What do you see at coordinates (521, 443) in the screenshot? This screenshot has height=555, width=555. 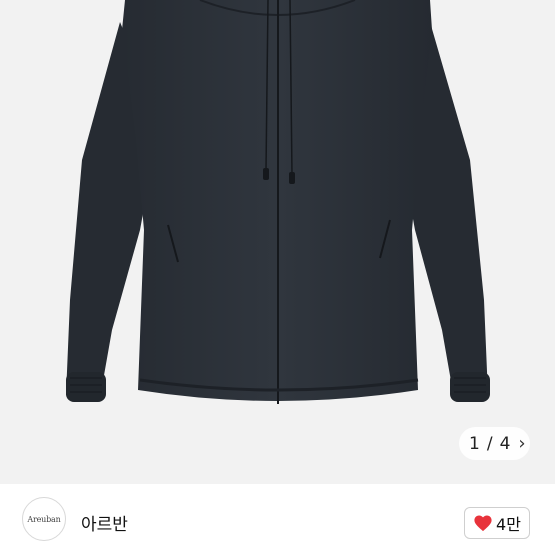 I see `chevron-right-icon: ›` at bounding box center [521, 443].